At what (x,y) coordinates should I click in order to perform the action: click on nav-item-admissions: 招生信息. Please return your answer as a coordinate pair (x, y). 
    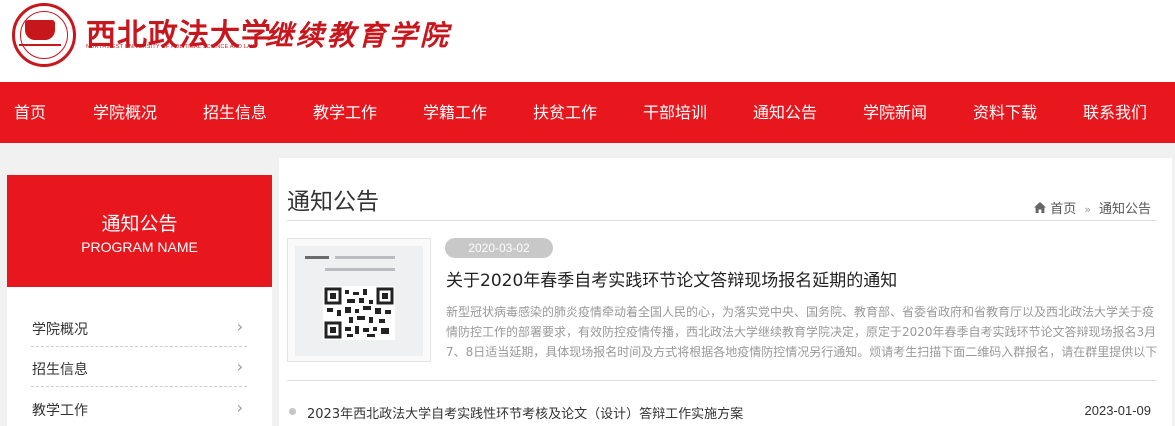
    Looking at the image, I should click on (235, 112).